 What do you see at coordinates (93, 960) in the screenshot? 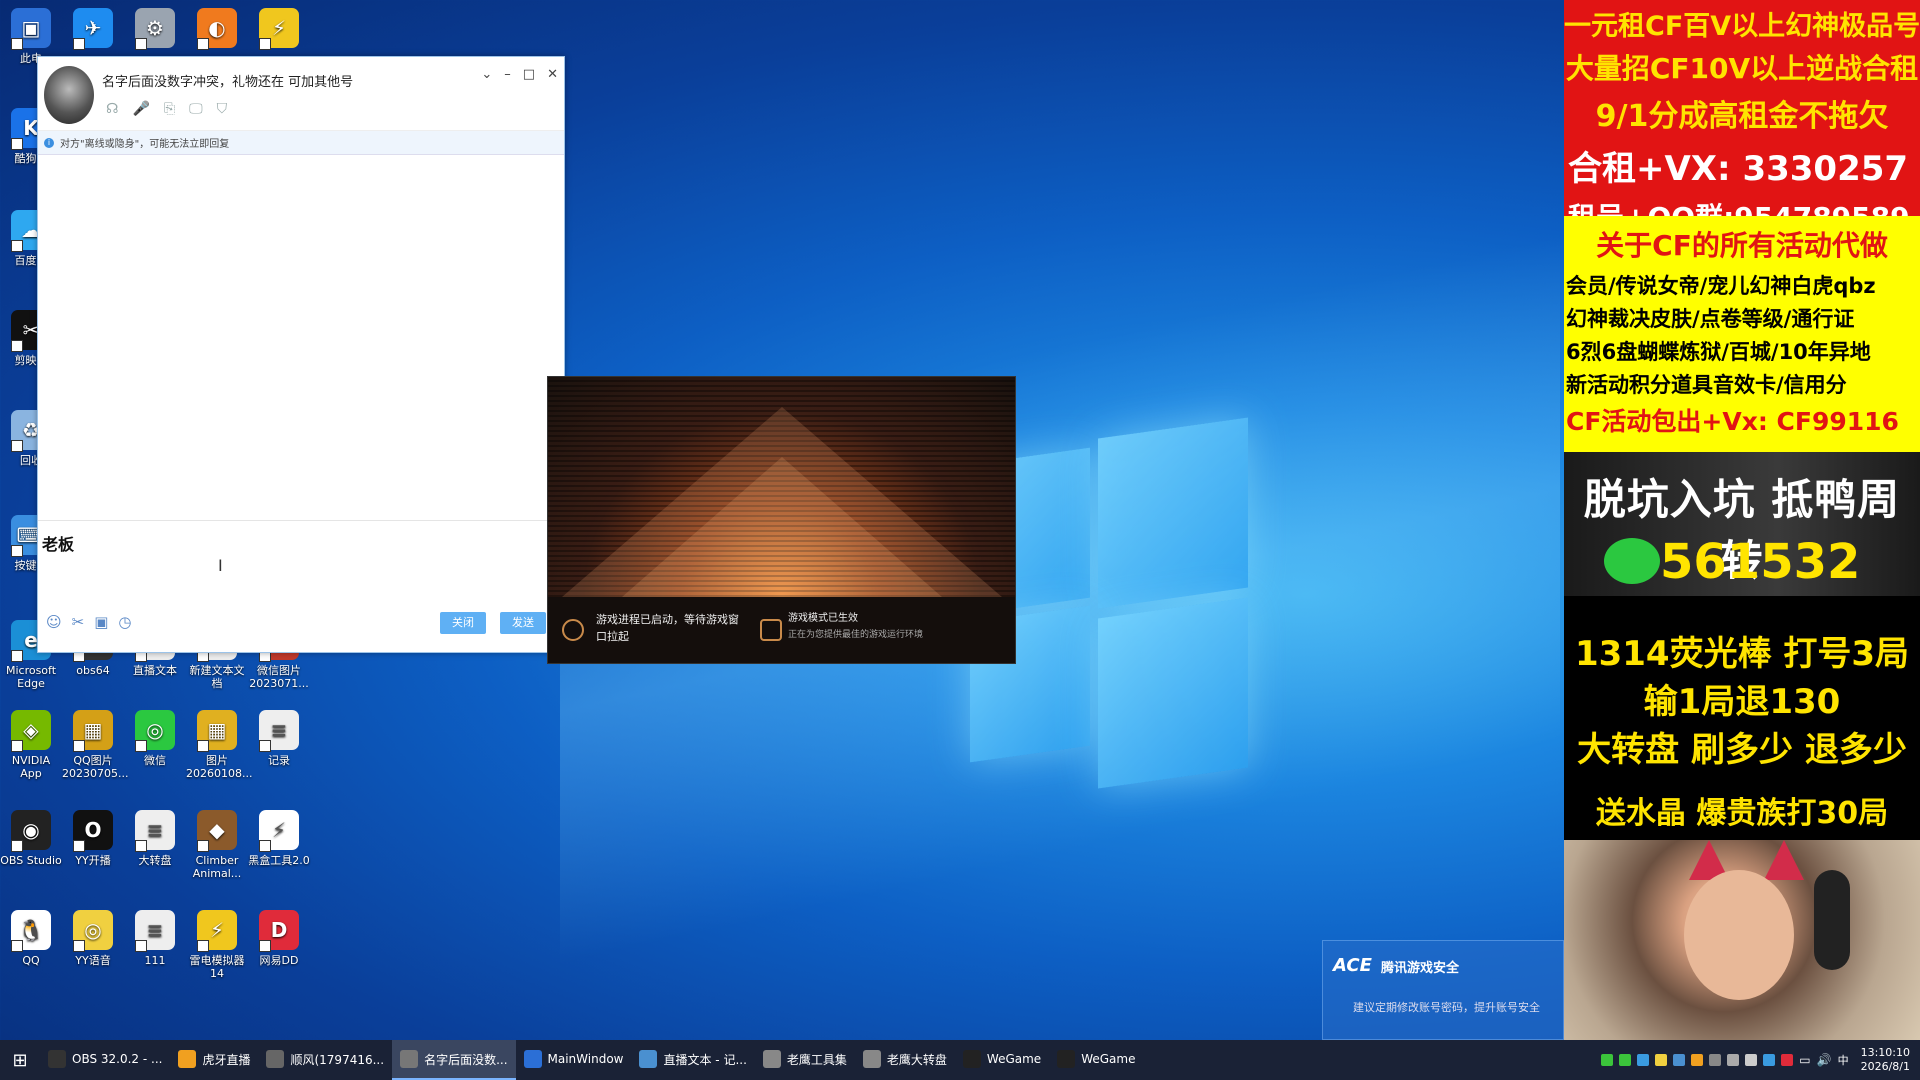
I see `desktop-icon-label: YY语音` at bounding box center [93, 960].